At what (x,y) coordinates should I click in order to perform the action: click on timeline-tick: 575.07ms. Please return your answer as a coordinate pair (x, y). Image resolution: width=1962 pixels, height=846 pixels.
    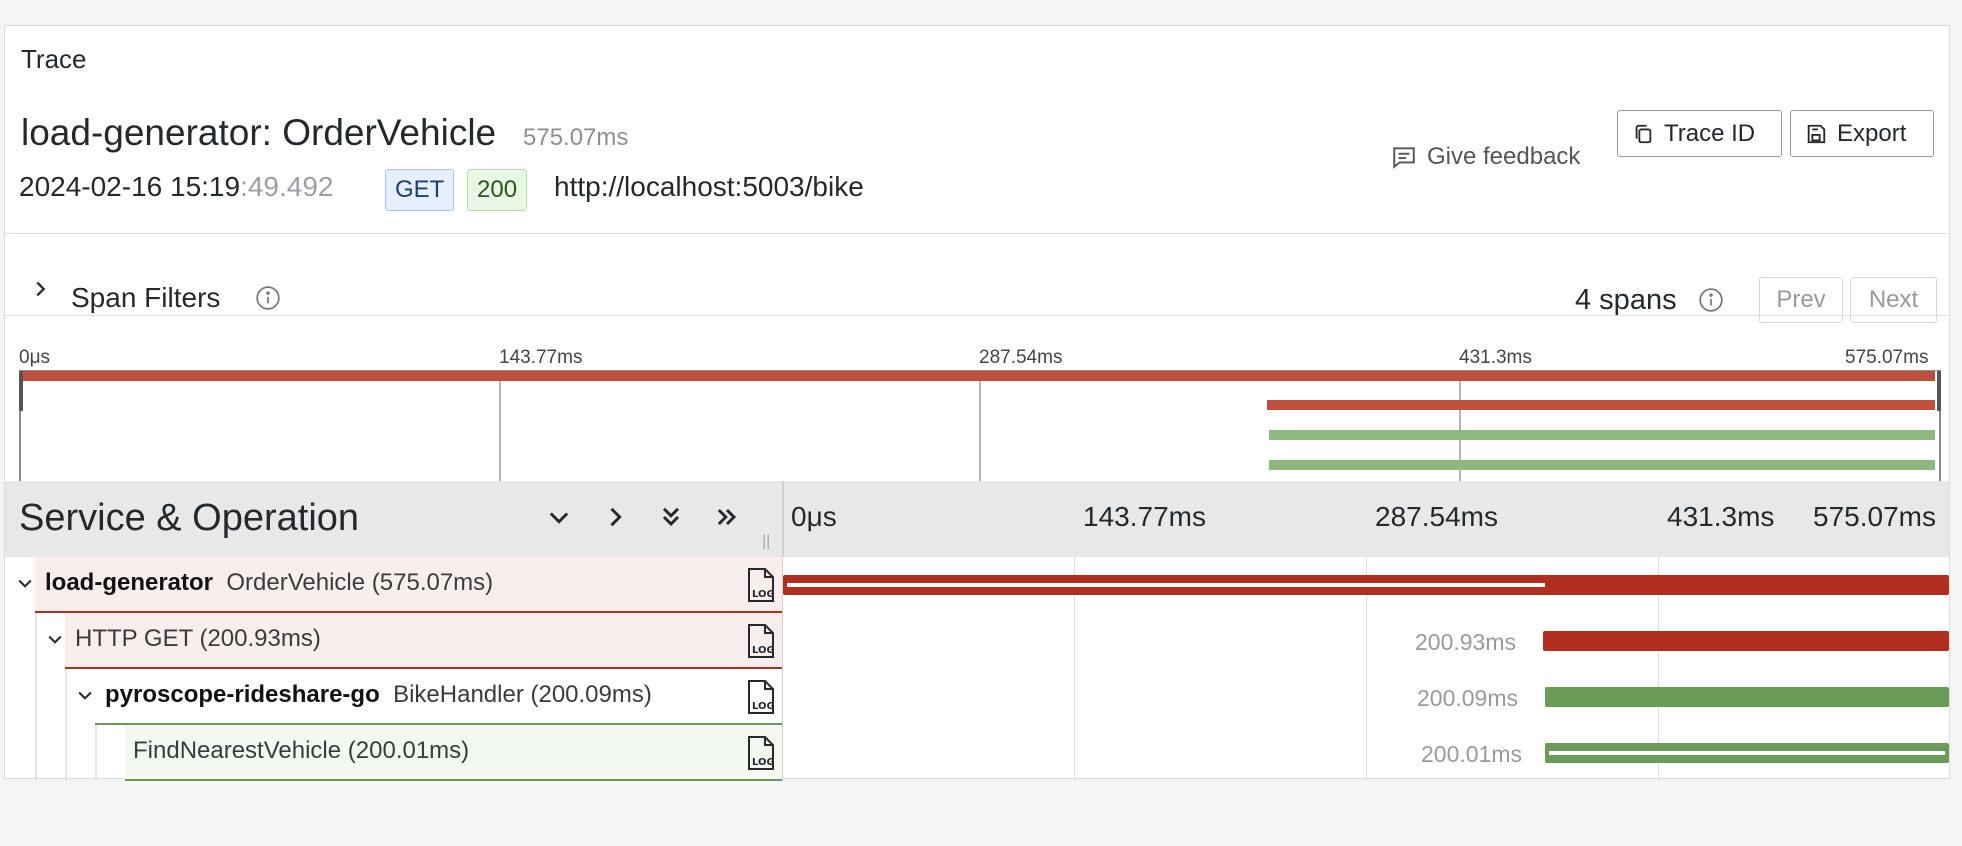
    Looking at the image, I should click on (1874, 516).